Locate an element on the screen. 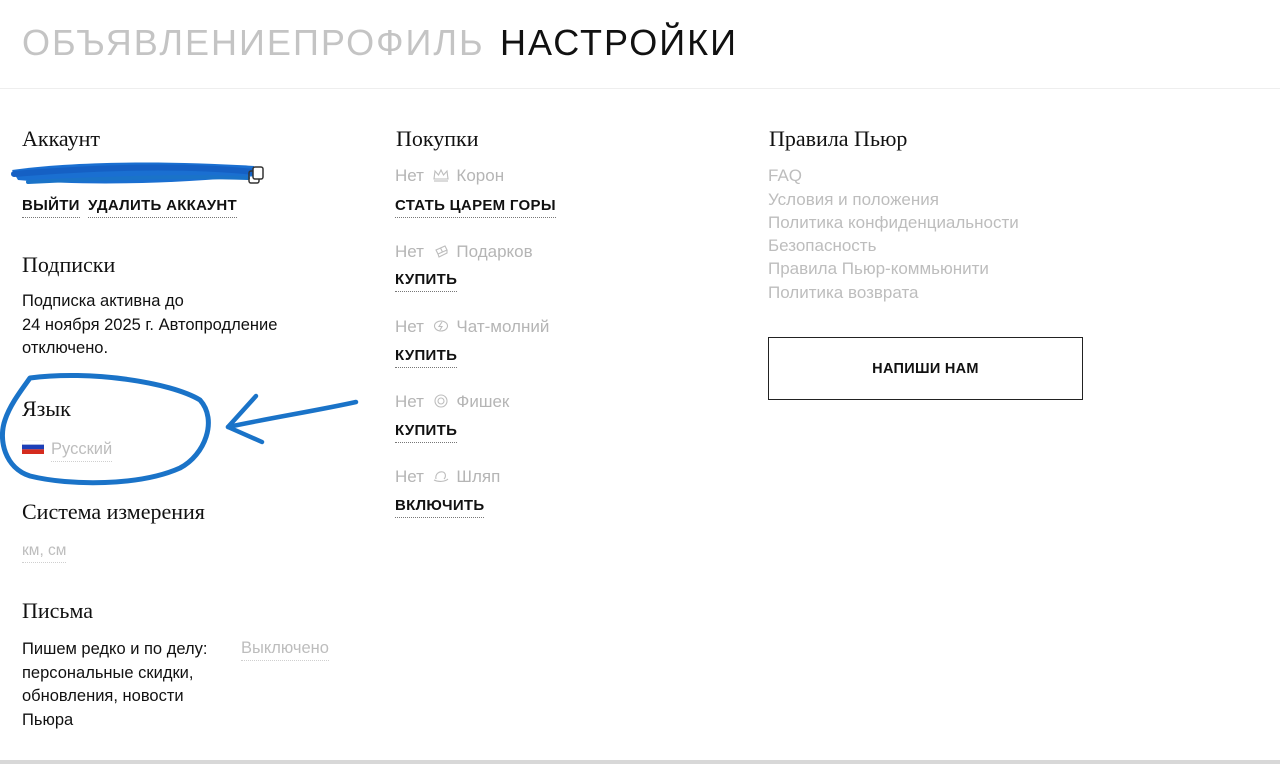  terms-link: Условия и положения is located at coordinates (853, 200).